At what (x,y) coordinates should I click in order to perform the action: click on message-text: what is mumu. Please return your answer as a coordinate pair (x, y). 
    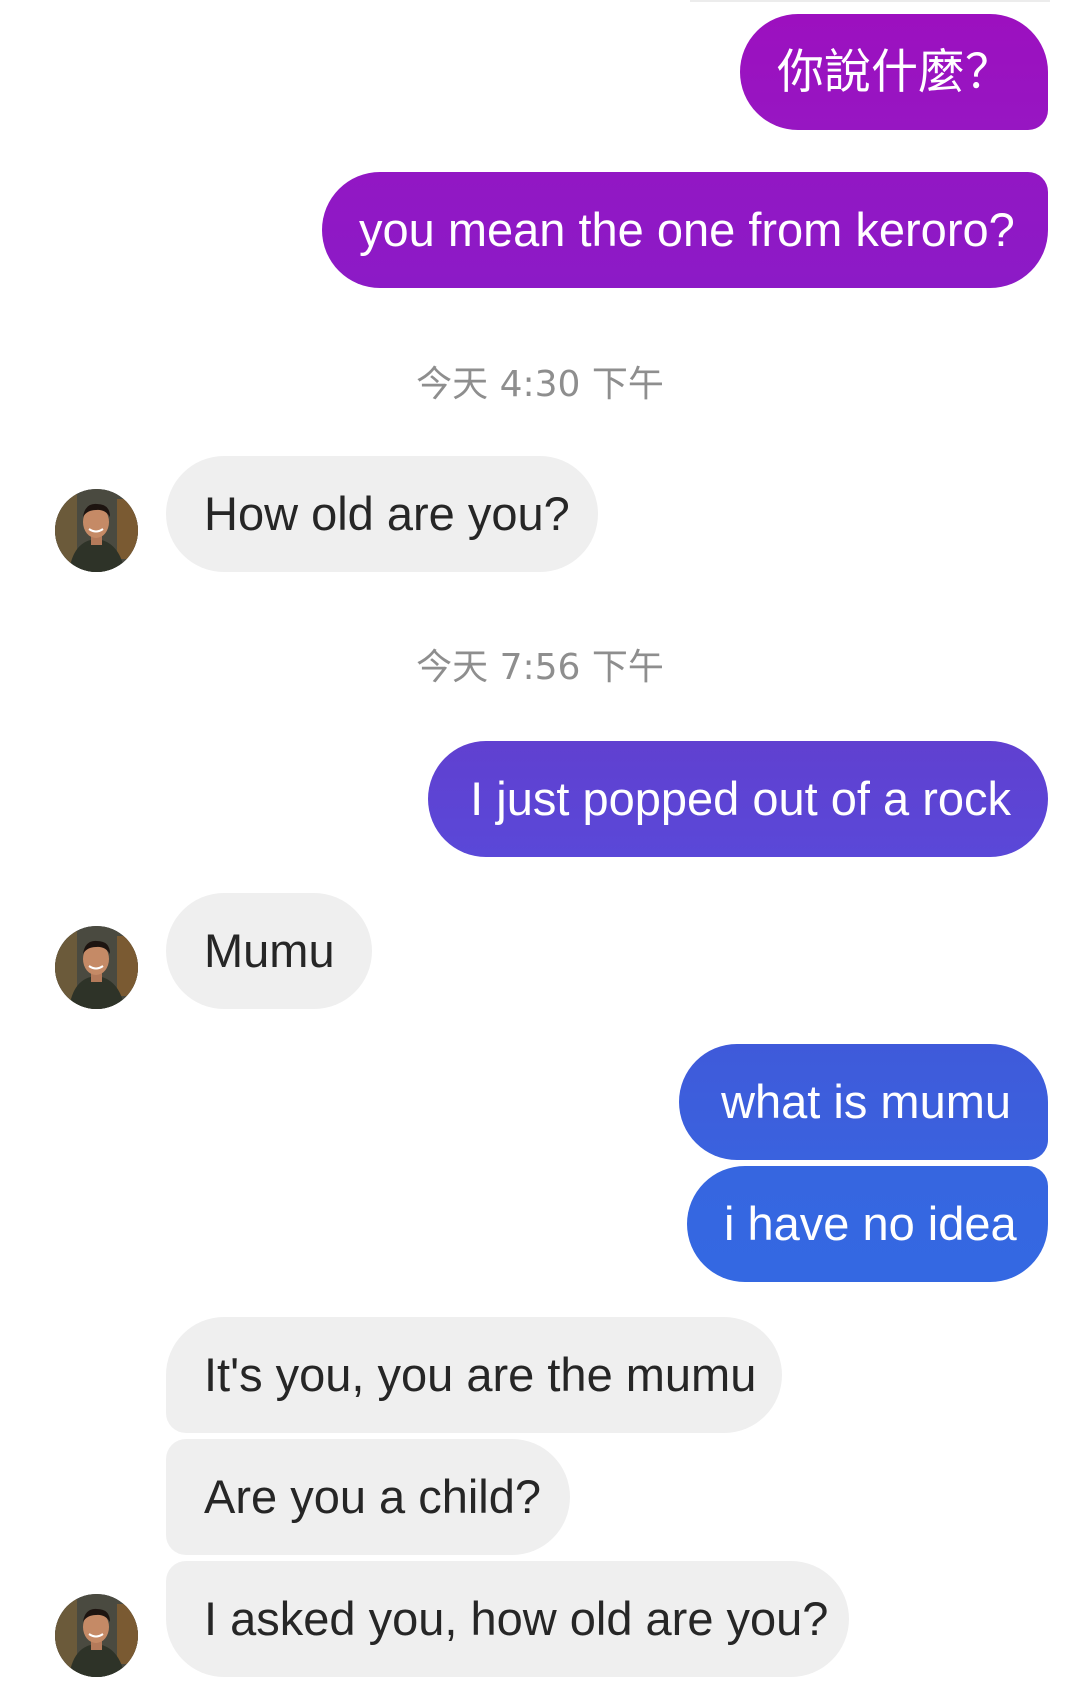
    Looking at the image, I should click on (866, 1101).